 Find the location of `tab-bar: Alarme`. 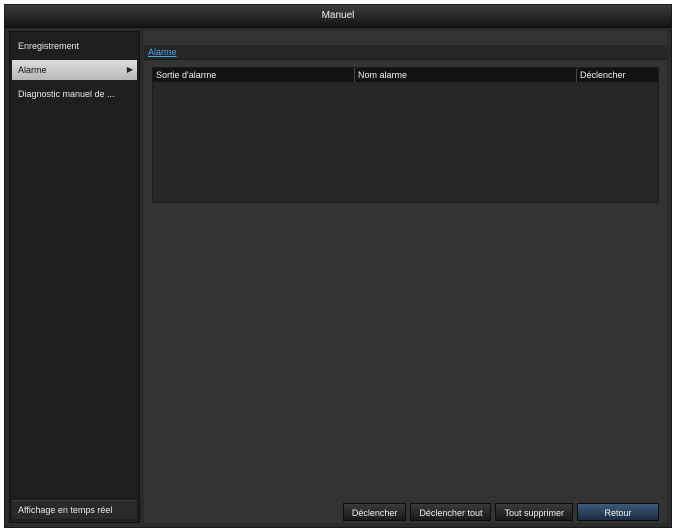

tab-bar: Alarme is located at coordinates (405, 52).